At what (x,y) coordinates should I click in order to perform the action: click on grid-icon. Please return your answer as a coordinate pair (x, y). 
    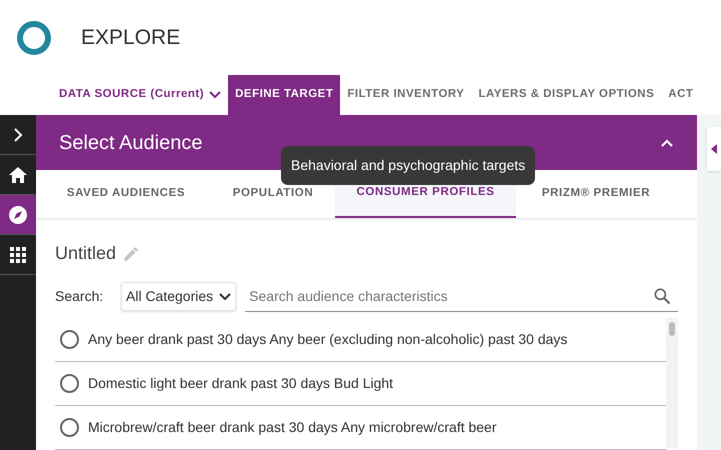
    Looking at the image, I should click on (18, 254).